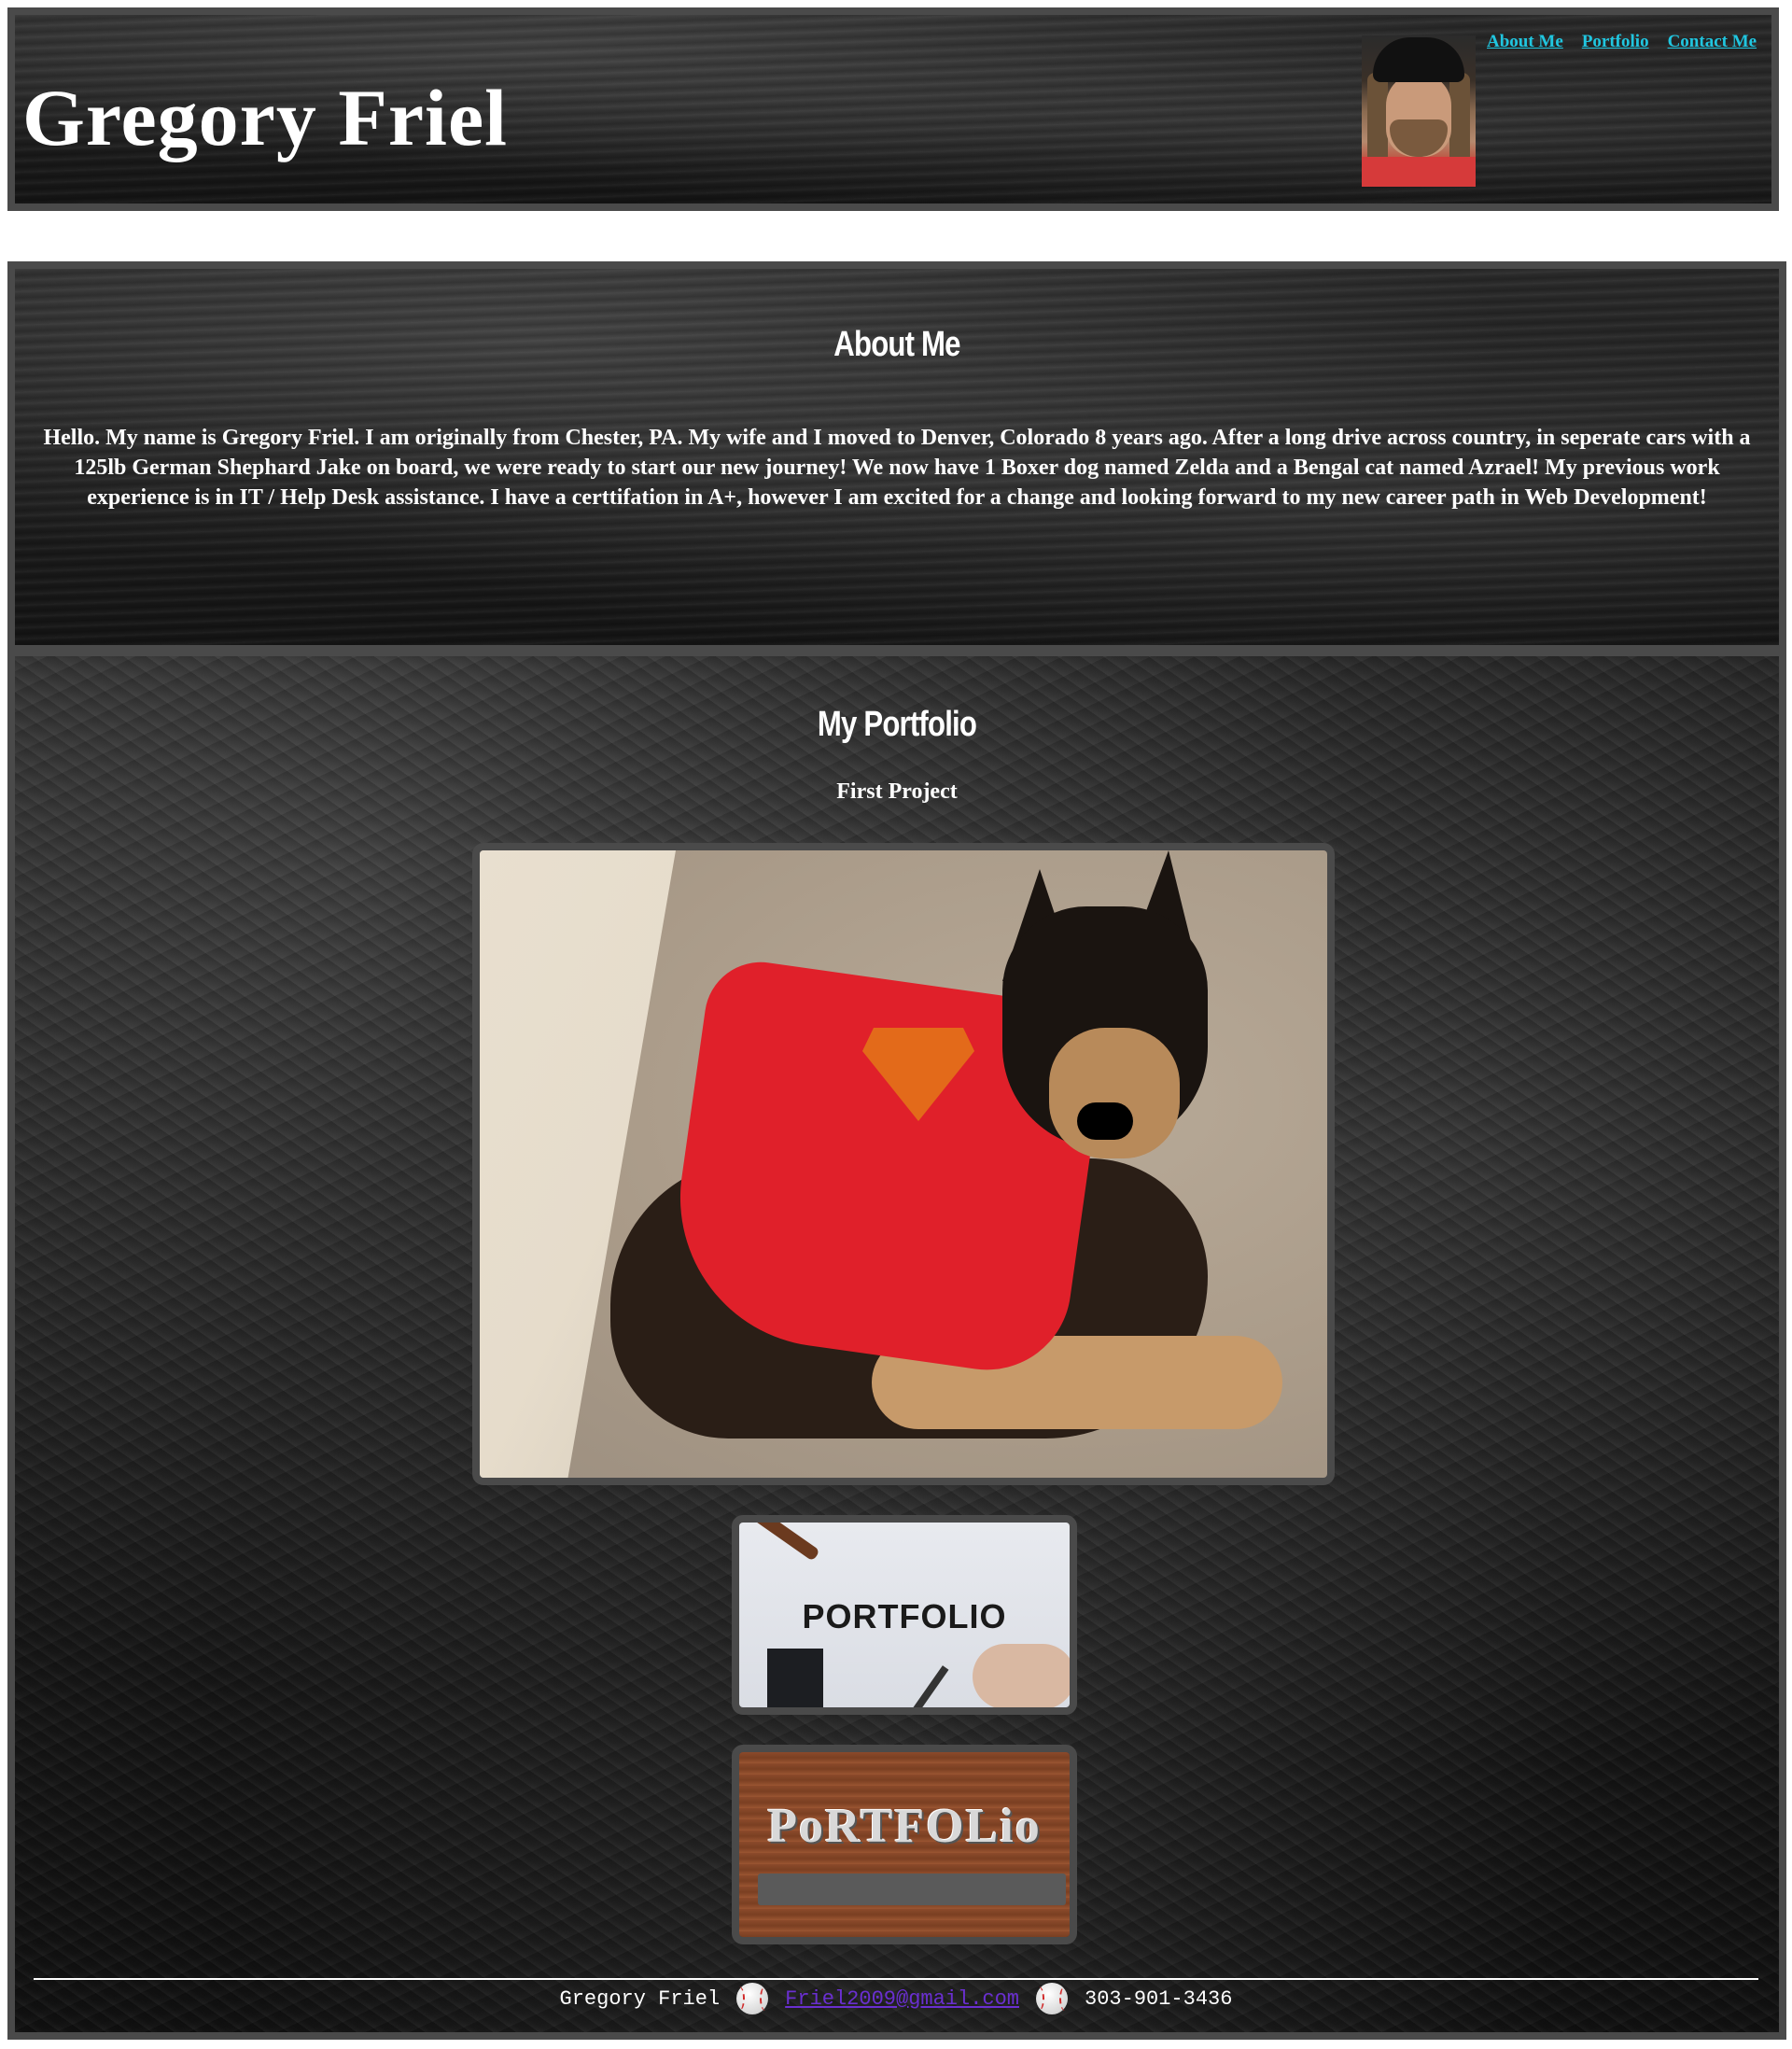  Describe the element at coordinates (896, 344) in the screenshot. I see `about-heading: About Me` at that location.